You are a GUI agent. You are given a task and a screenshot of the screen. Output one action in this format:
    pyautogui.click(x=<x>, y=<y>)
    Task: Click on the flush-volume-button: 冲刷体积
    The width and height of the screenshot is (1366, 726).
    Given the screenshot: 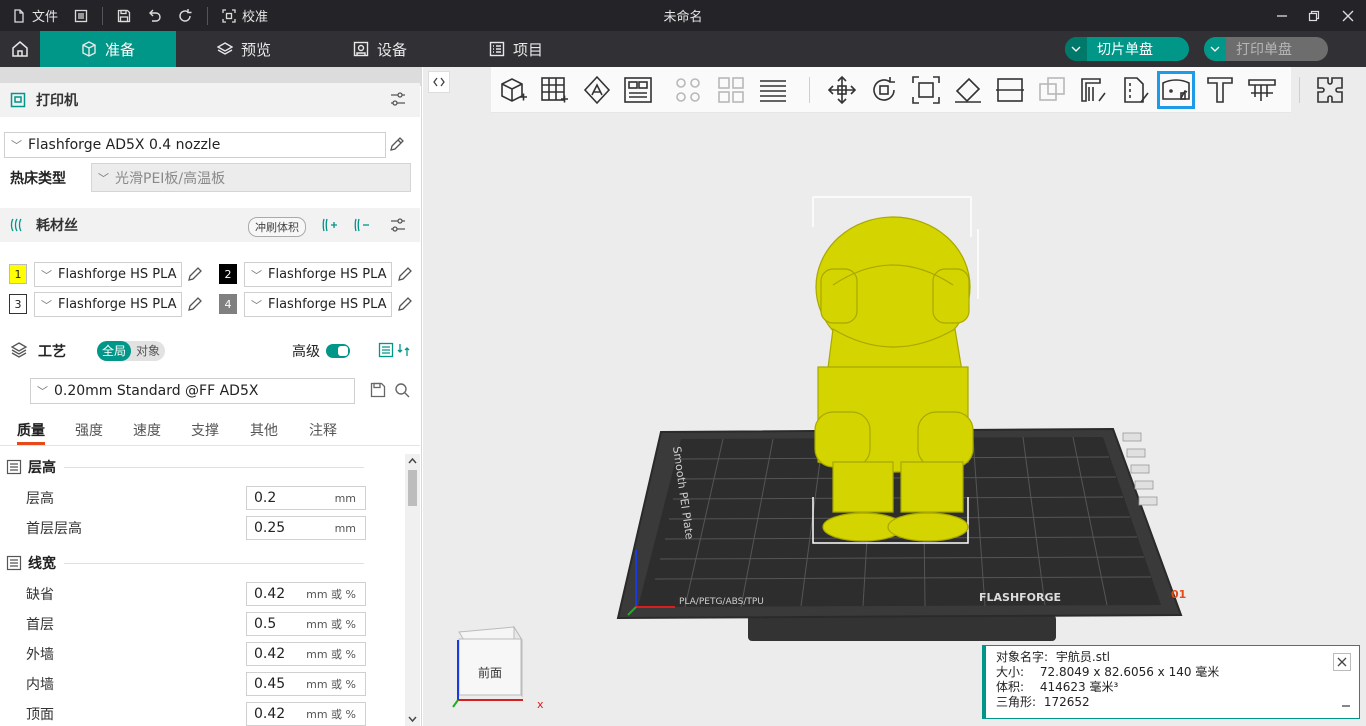 What is the action you would take?
    pyautogui.click(x=277, y=227)
    